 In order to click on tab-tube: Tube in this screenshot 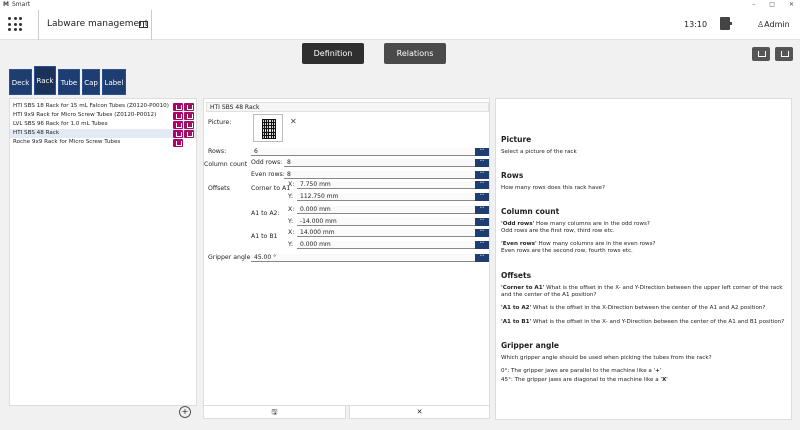, I will do `click(69, 82)`.